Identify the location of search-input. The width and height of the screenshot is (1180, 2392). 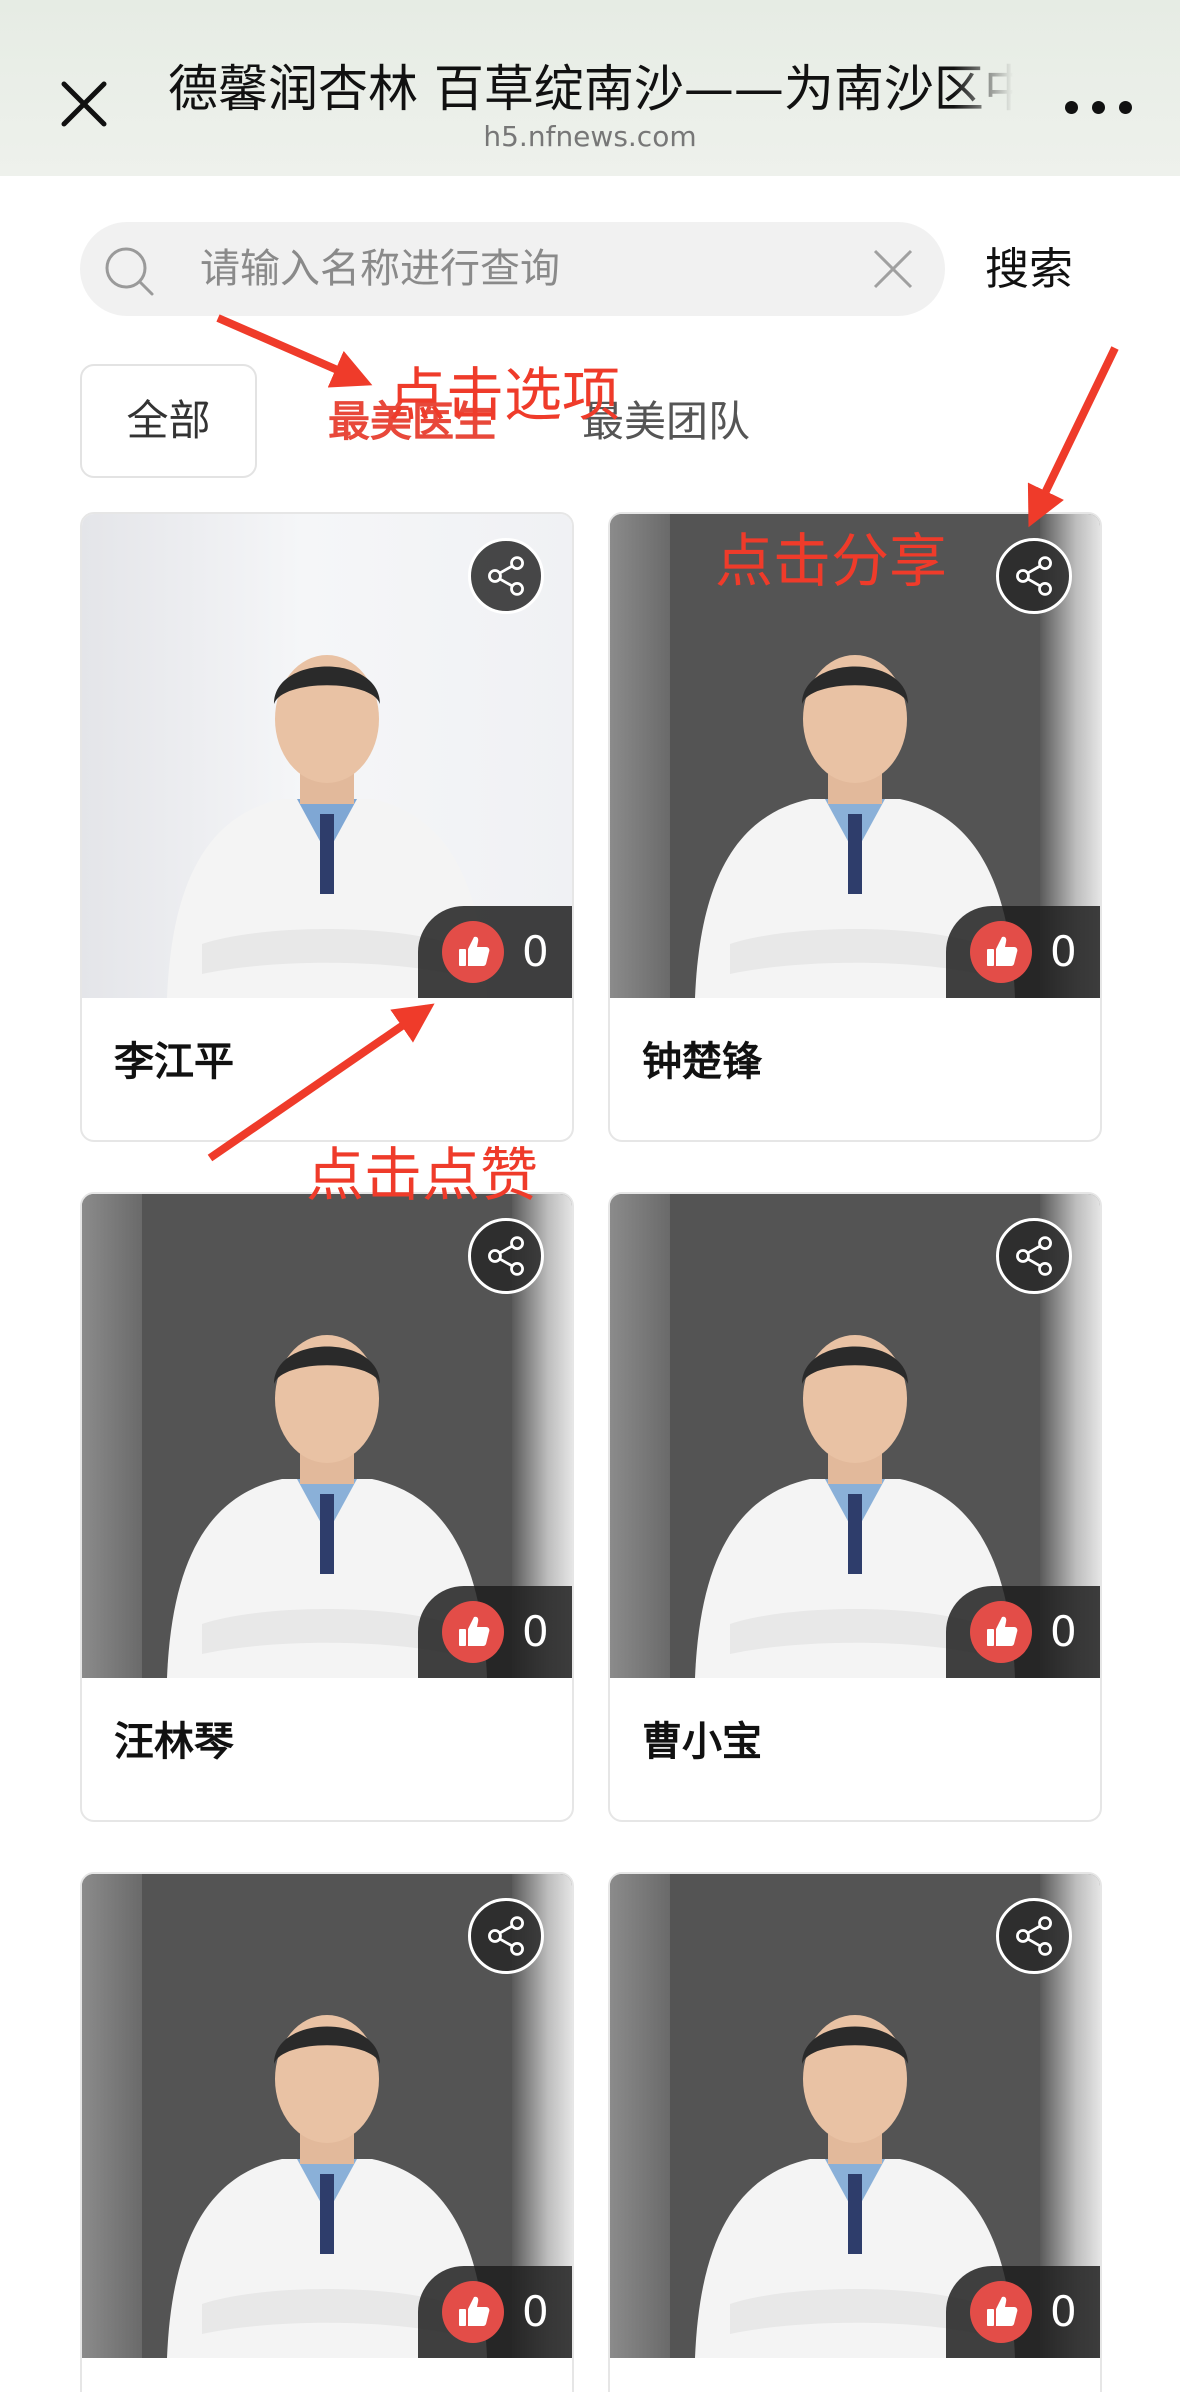
(520, 269).